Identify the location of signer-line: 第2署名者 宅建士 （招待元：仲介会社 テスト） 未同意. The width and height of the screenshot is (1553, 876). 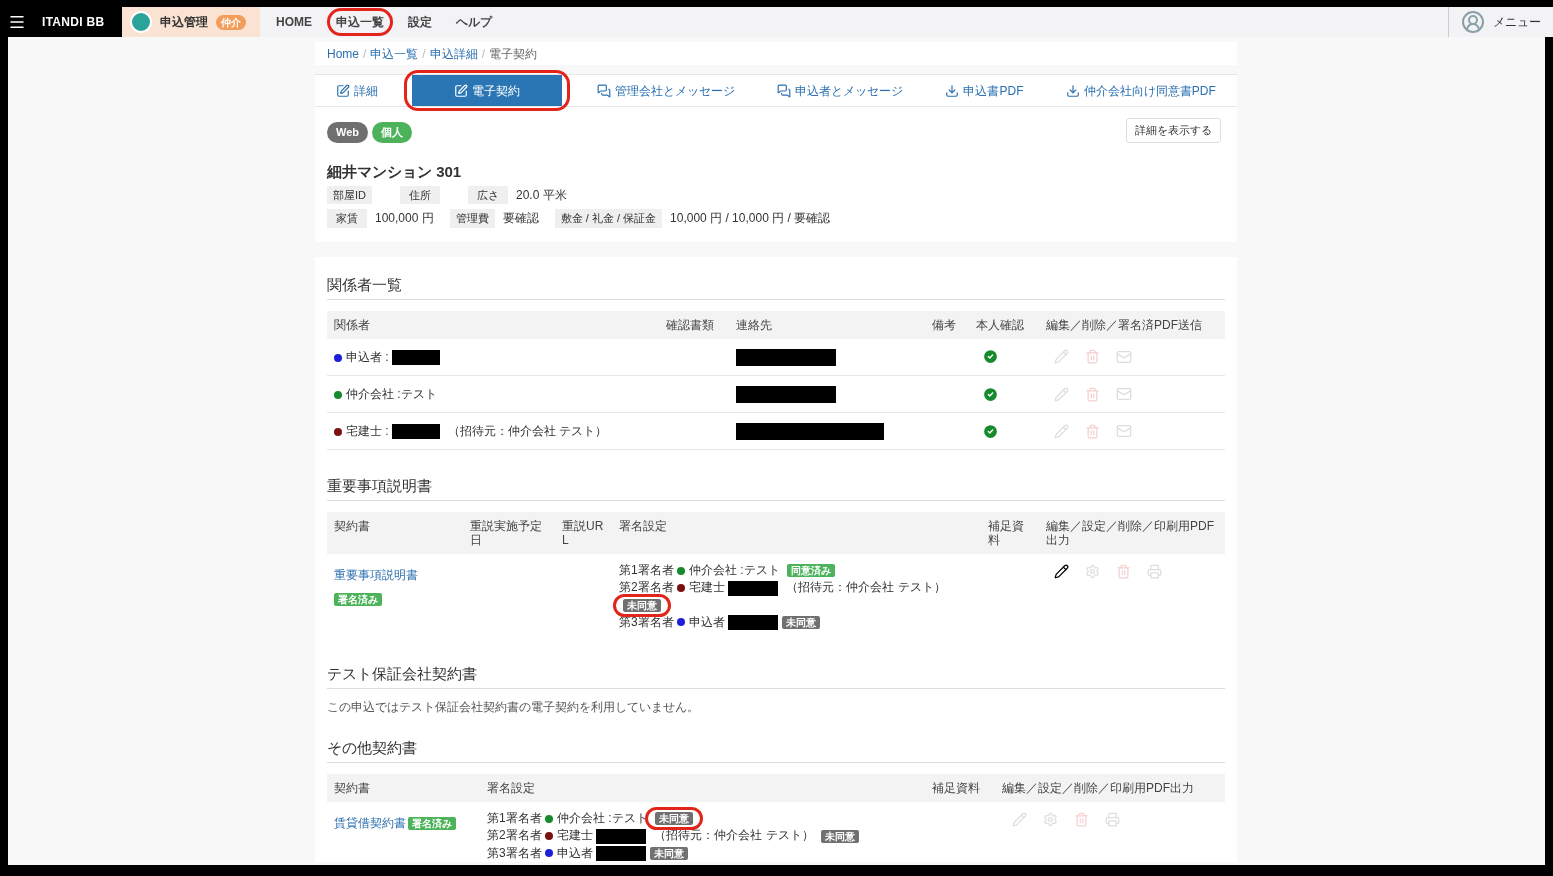
(702, 836).